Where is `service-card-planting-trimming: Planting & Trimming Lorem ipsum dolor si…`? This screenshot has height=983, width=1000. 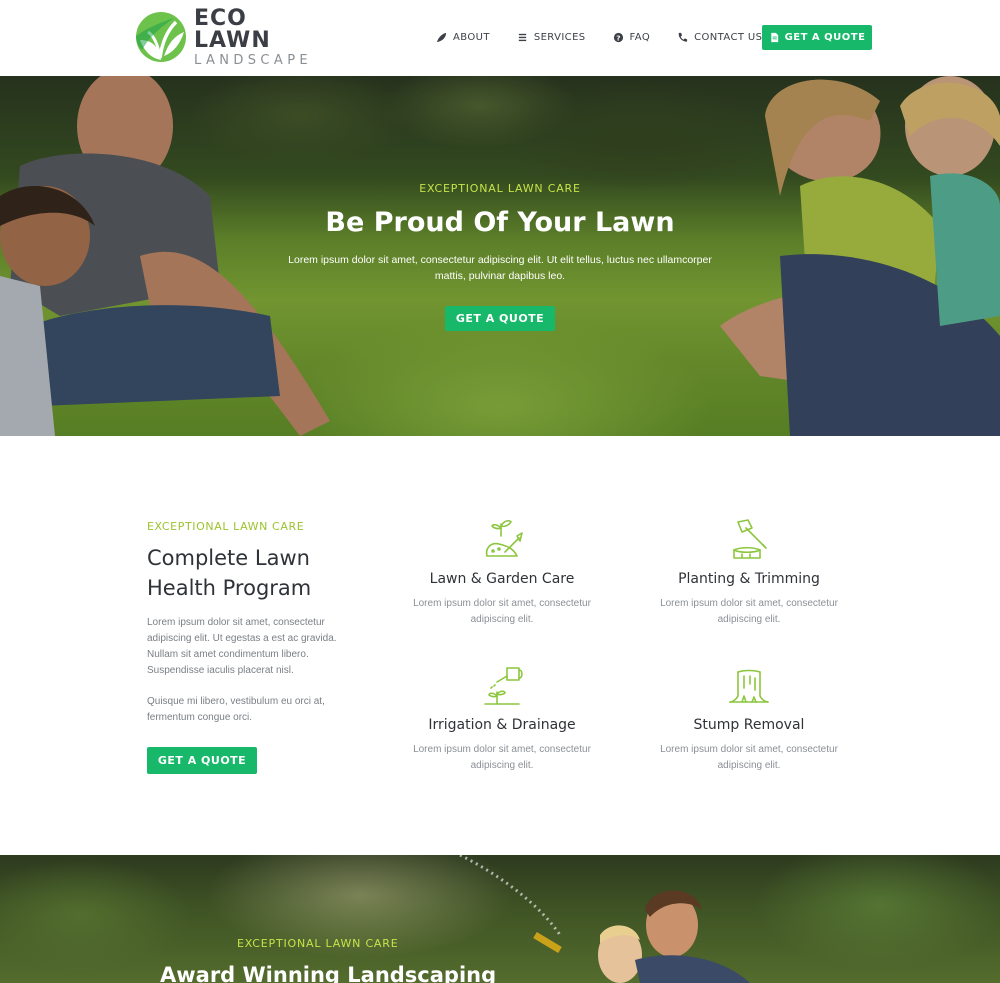
service-card-planting-trimming: Planting & Trimming Lorem ipsum dolor si… is located at coordinates (749, 572).